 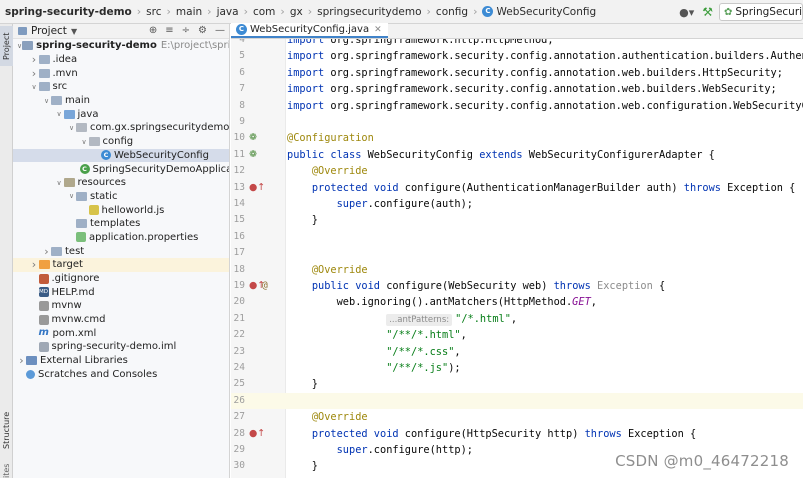 What do you see at coordinates (517, 368) in the screenshot?
I see `code-line: 24 "/**/*.js");` at bounding box center [517, 368].